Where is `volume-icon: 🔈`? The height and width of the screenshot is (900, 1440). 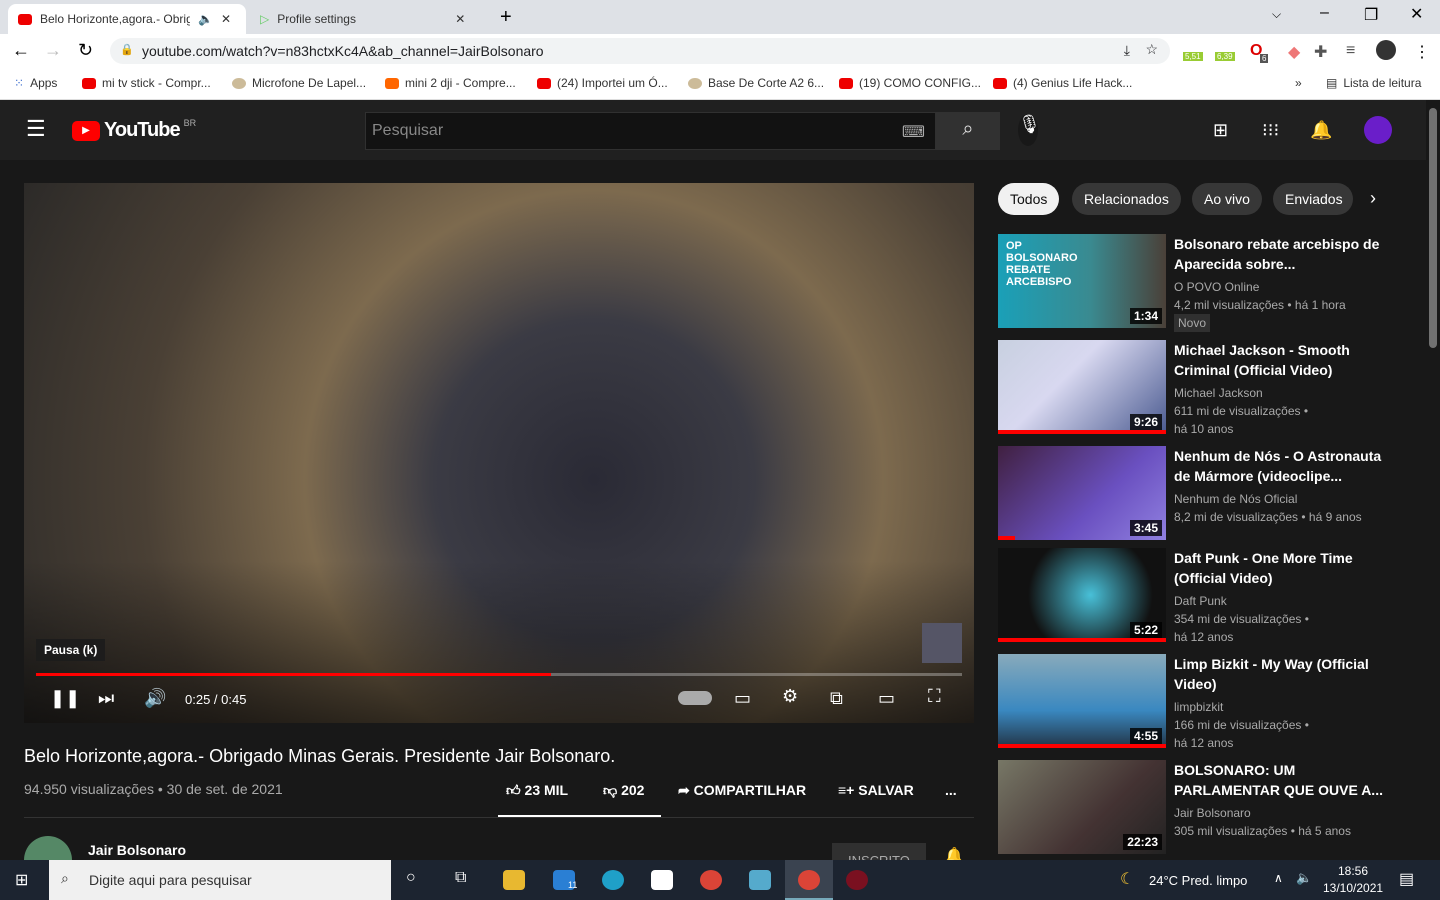
volume-icon: 🔈 is located at coordinates (1304, 878).